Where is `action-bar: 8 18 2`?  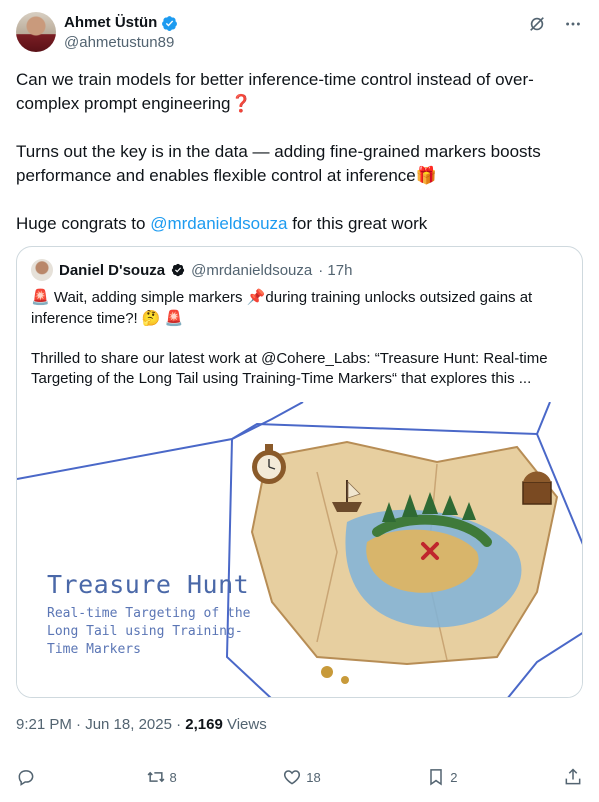
action-bar: 8 18 2 is located at coordinates (299, 777).